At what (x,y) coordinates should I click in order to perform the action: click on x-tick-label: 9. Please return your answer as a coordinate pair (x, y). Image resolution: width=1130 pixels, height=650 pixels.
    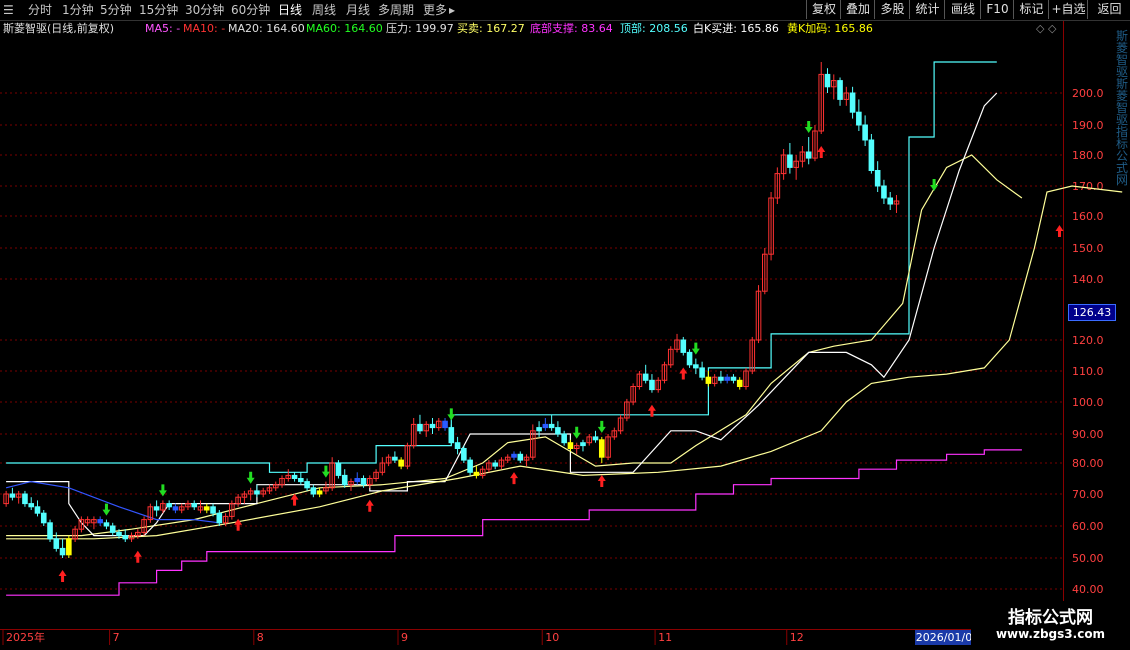
    Looking at the image, I should click on (404, 637).